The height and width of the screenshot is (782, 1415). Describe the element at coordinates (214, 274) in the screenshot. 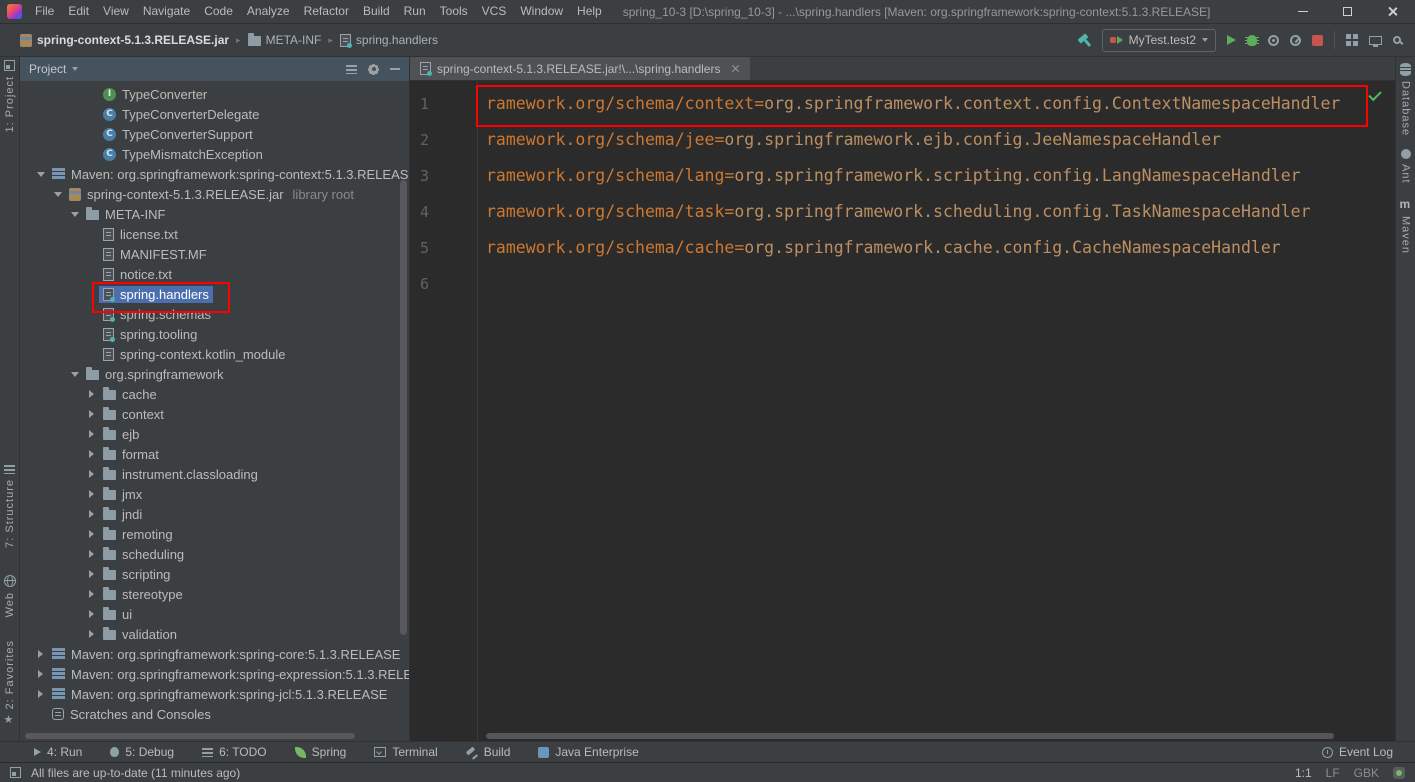

I see `tree-row: notice.txt` at that location.